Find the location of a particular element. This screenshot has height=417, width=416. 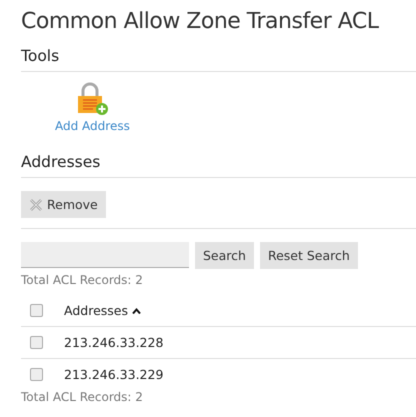

table-cell: 213.246.33.228 is located at coordinates (114, 342).